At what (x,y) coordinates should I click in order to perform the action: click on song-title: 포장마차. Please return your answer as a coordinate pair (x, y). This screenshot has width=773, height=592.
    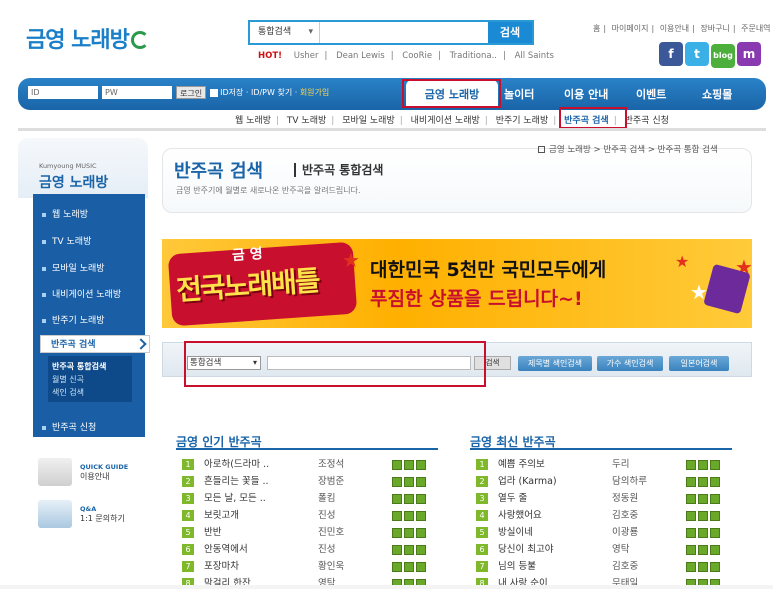
    Looking at the image, I should click on (261, 565).